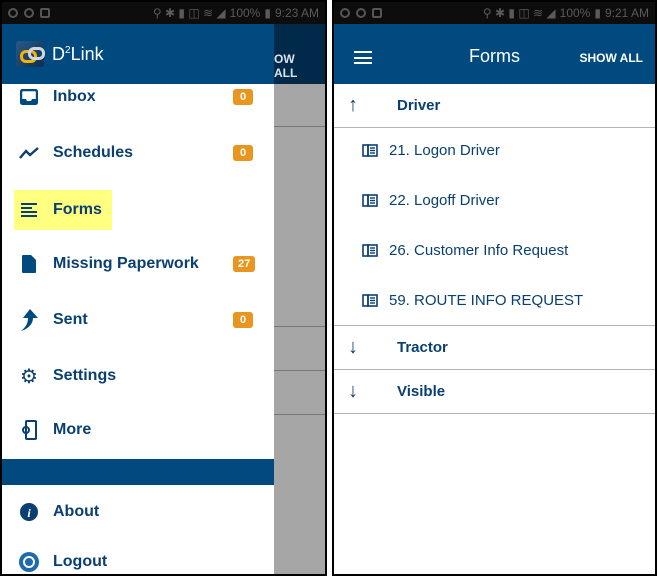 The height and width of the screenshot is (576, 659). Describe the element at coordinates (494, 348) in the screenshot. I see `group-tractor: ↓ Tractor` at that location.